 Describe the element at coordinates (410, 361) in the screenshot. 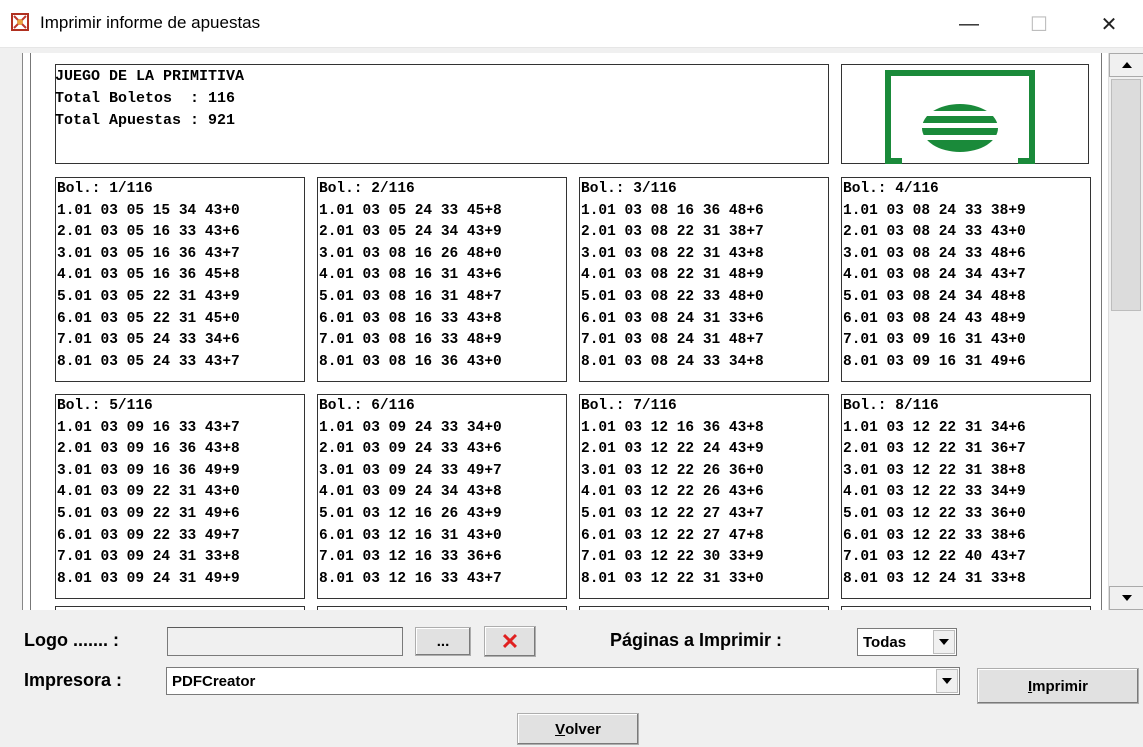

I see `apuesta-line: 8.01 03 08 16 36 43+0` at that location.